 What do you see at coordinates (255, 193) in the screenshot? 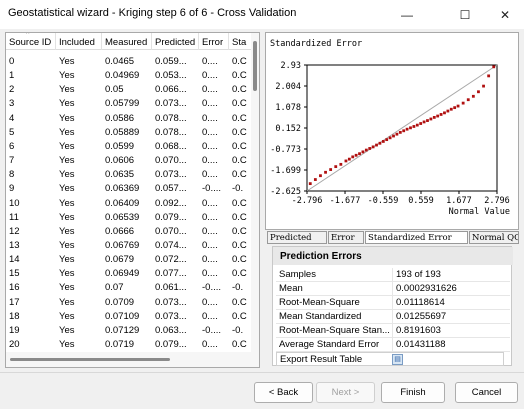
I see `table-vertical-scrollbar` at bounding box center [255, 193].